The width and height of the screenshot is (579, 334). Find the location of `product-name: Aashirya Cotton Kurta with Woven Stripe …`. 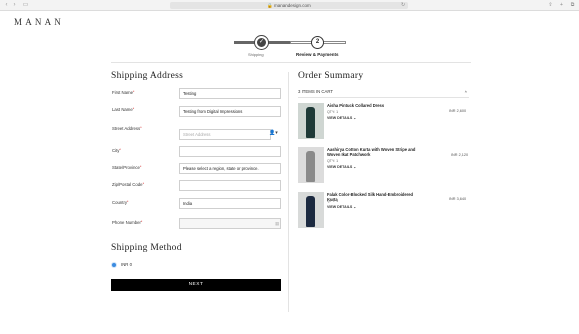

product-name: Aashirya Cotton Kurta with Woven Stripe … is located at coordinates (371, 152).